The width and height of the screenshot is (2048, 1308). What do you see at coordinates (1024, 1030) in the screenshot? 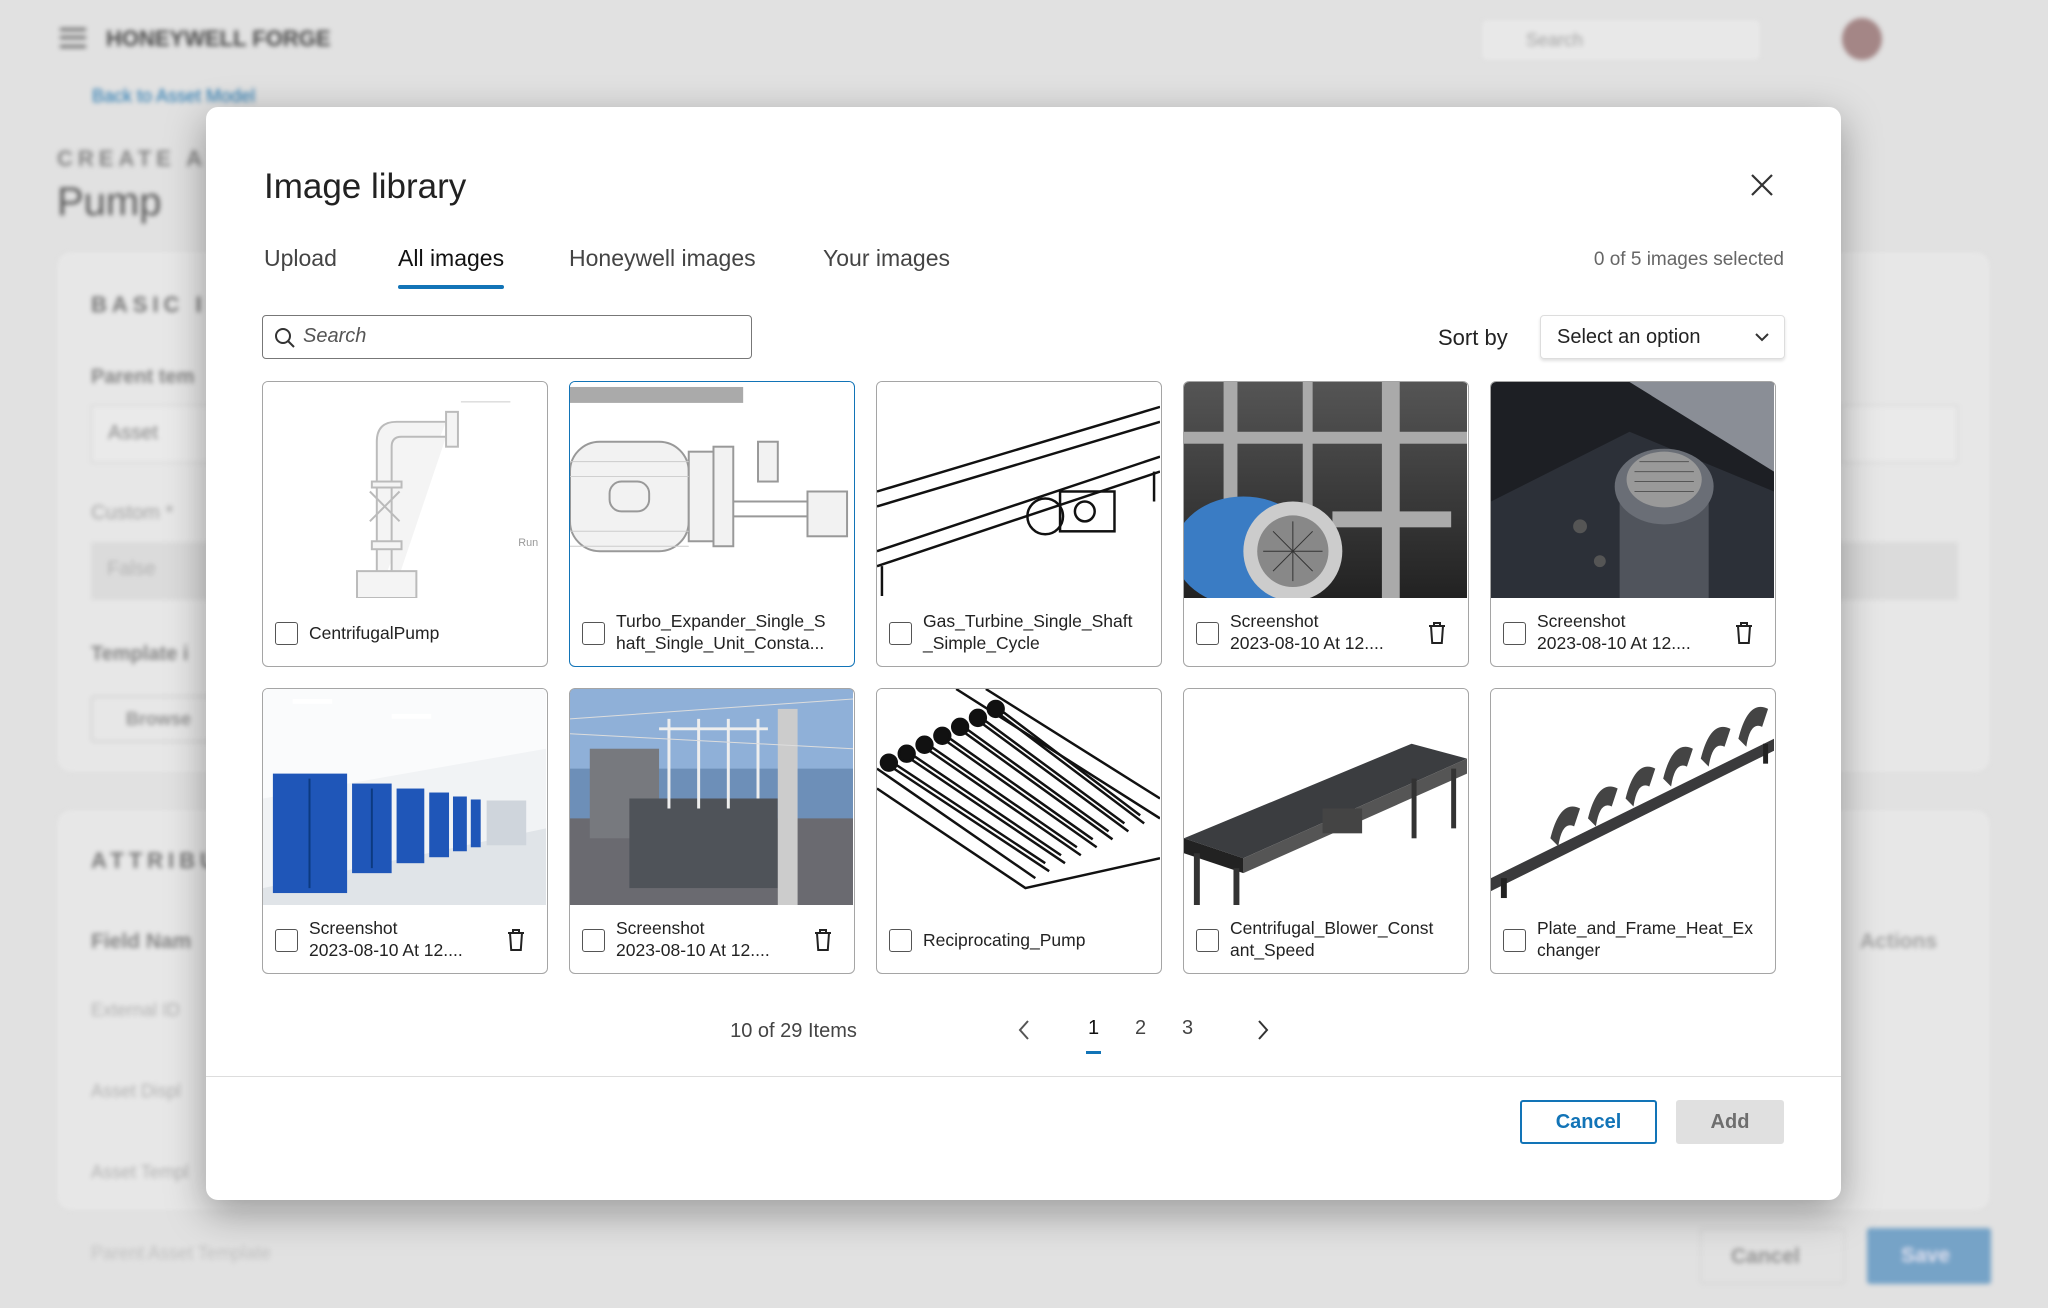
I see `chevron-left-icon` at bounding box center [1024, 1030].